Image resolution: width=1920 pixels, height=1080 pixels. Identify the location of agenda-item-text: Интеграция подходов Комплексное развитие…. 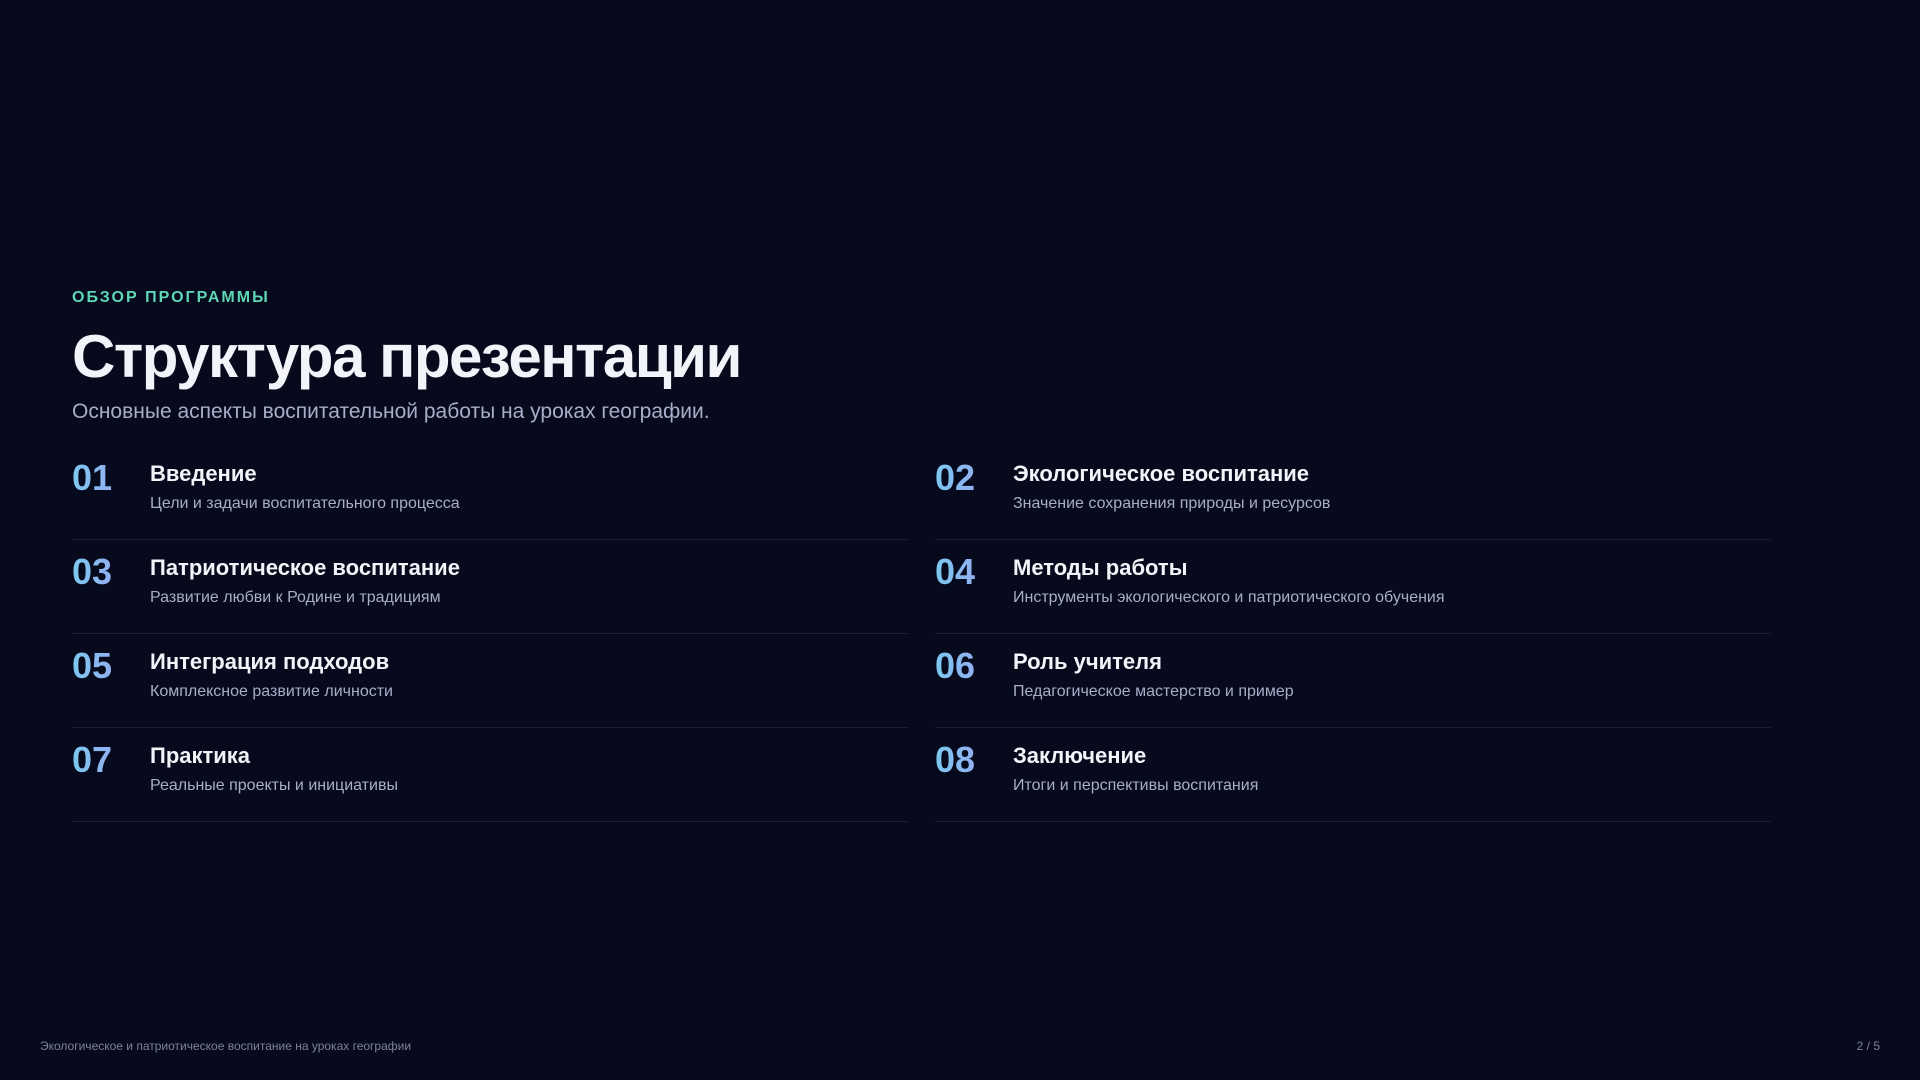
(271, 675).